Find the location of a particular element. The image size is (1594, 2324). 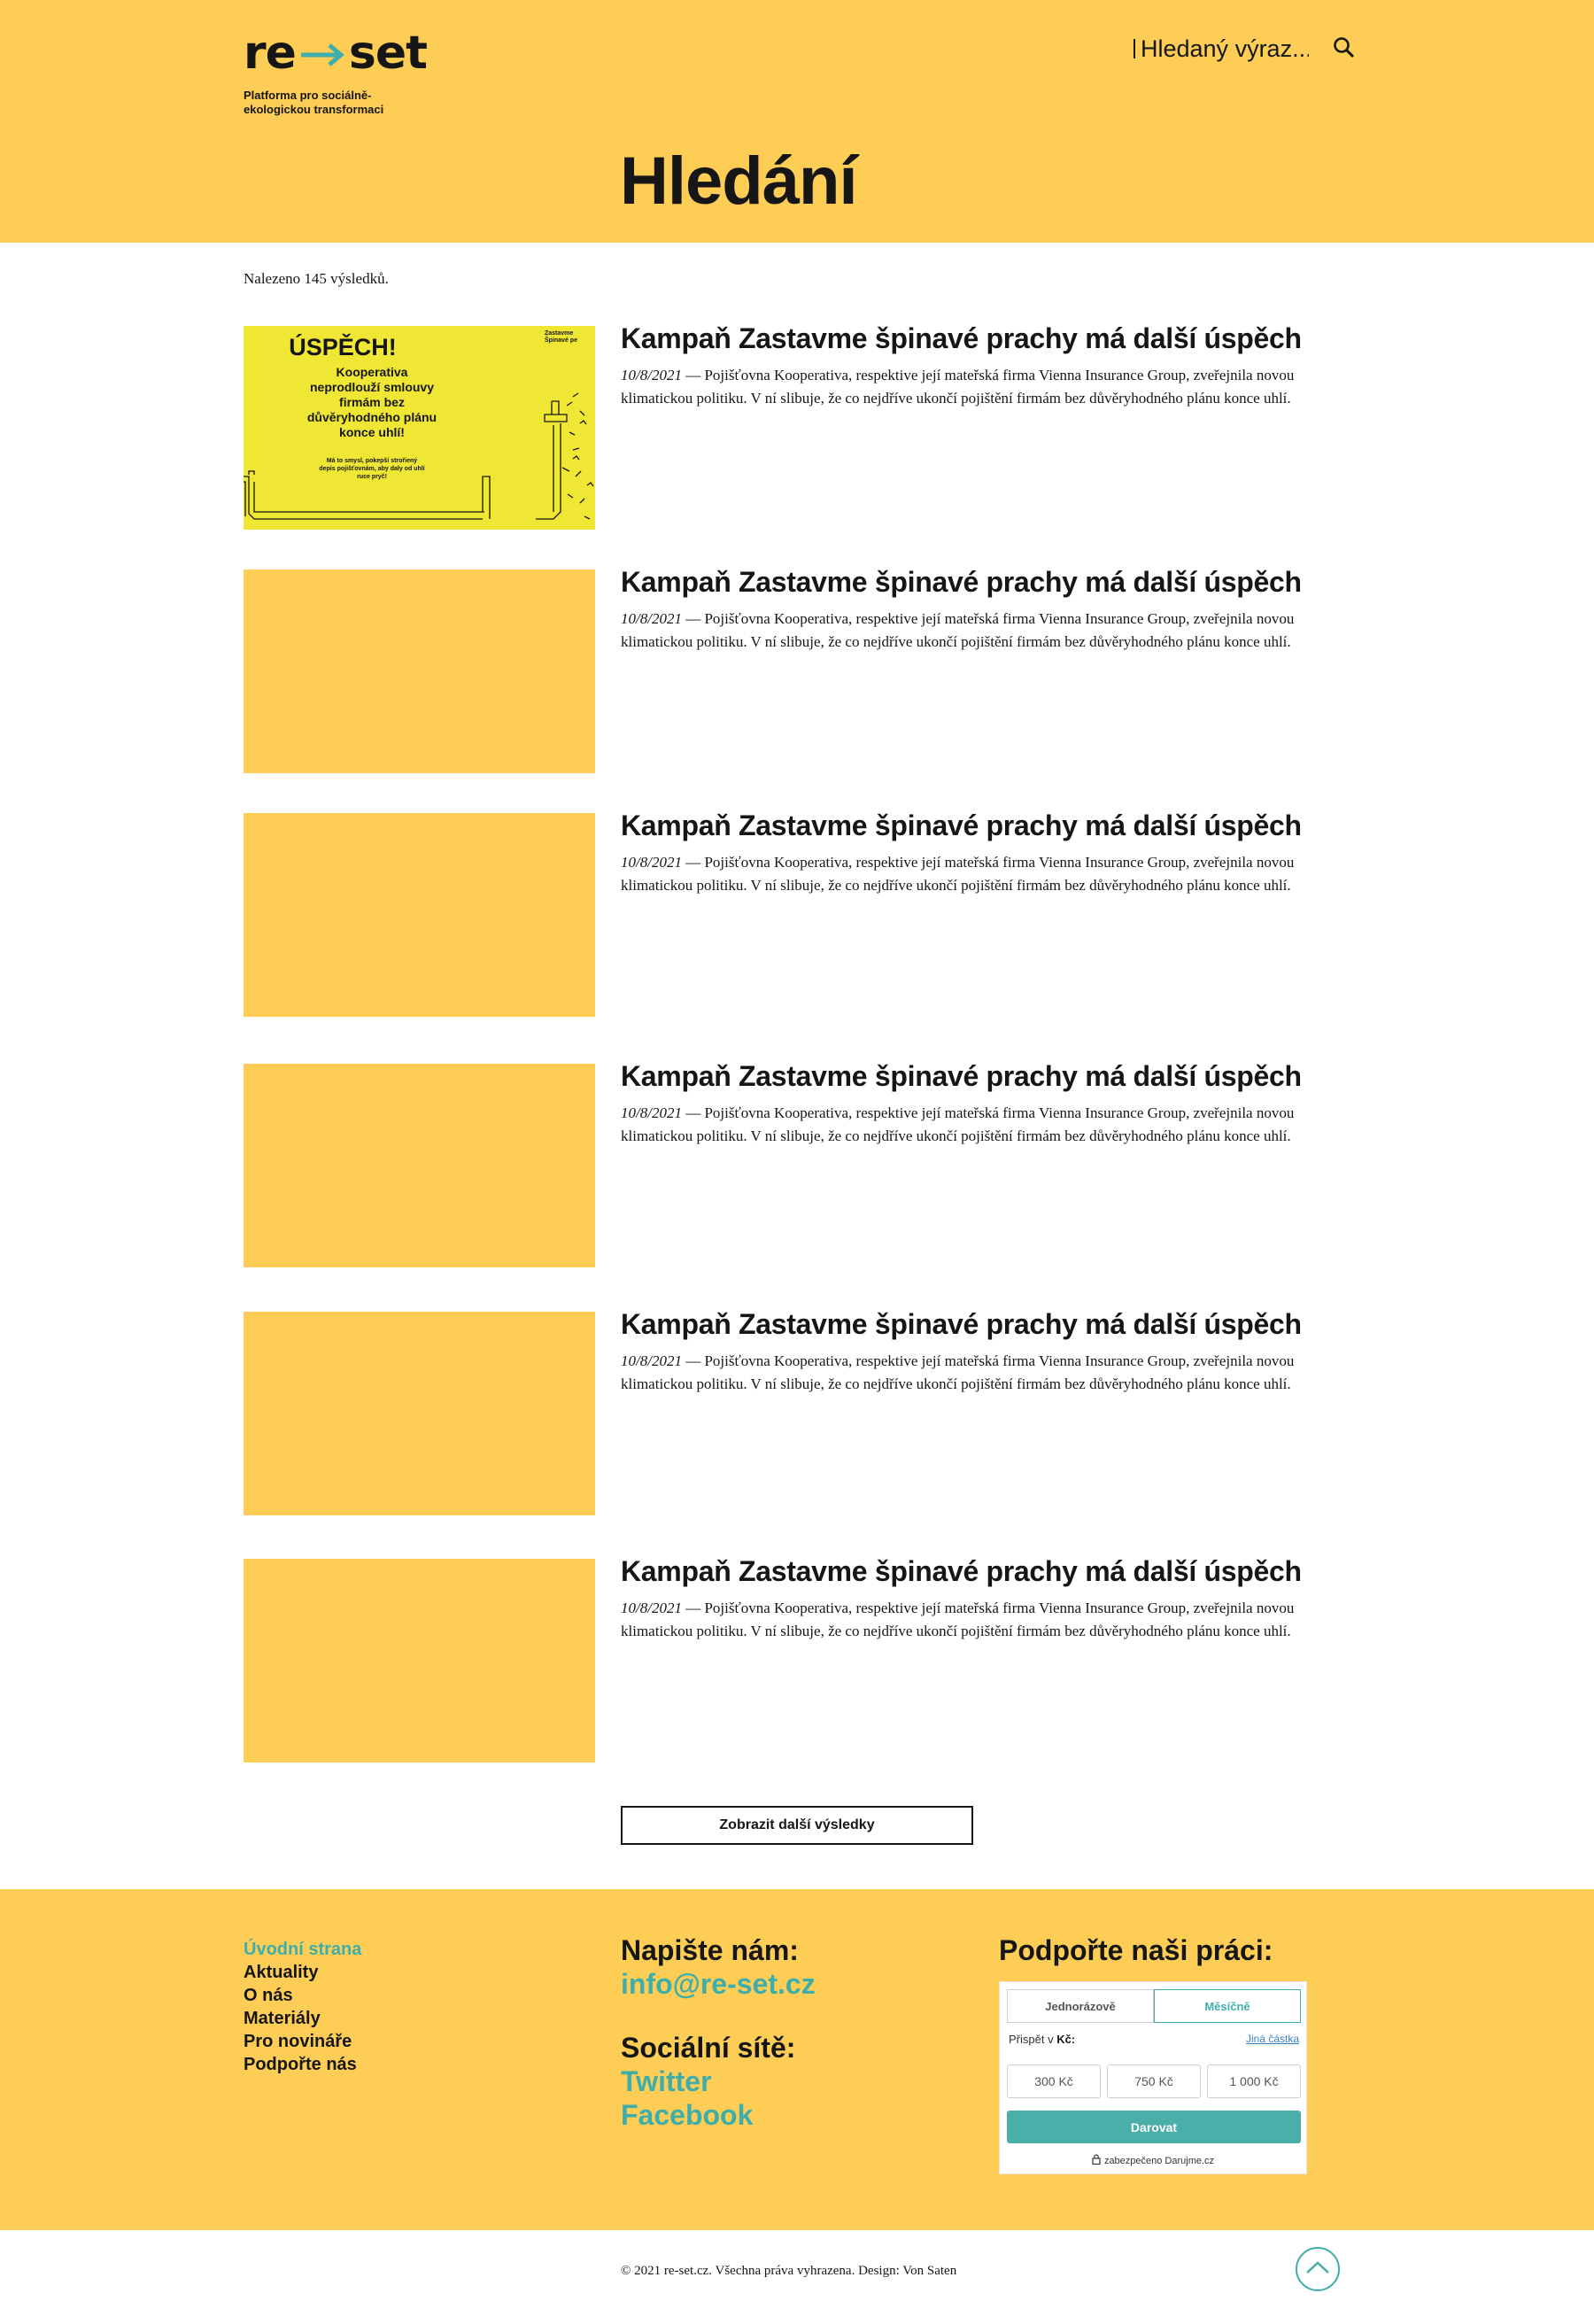

search-bar is located at coordinates (1244, 49).